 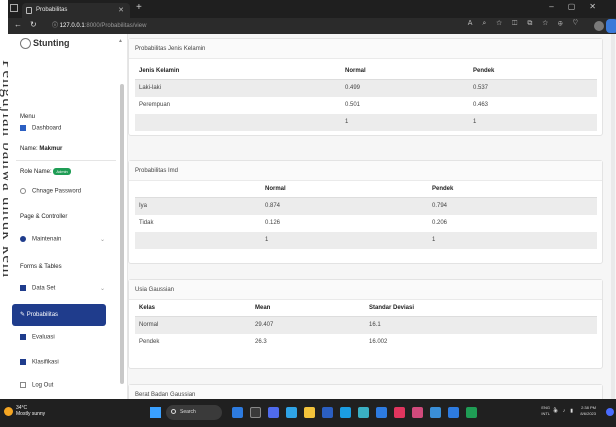 What do you see at coordinates (50, 191) in the screenshot?
I see `sidebar-item-change-password: Chnage Password` at bounding box center [50, 191].